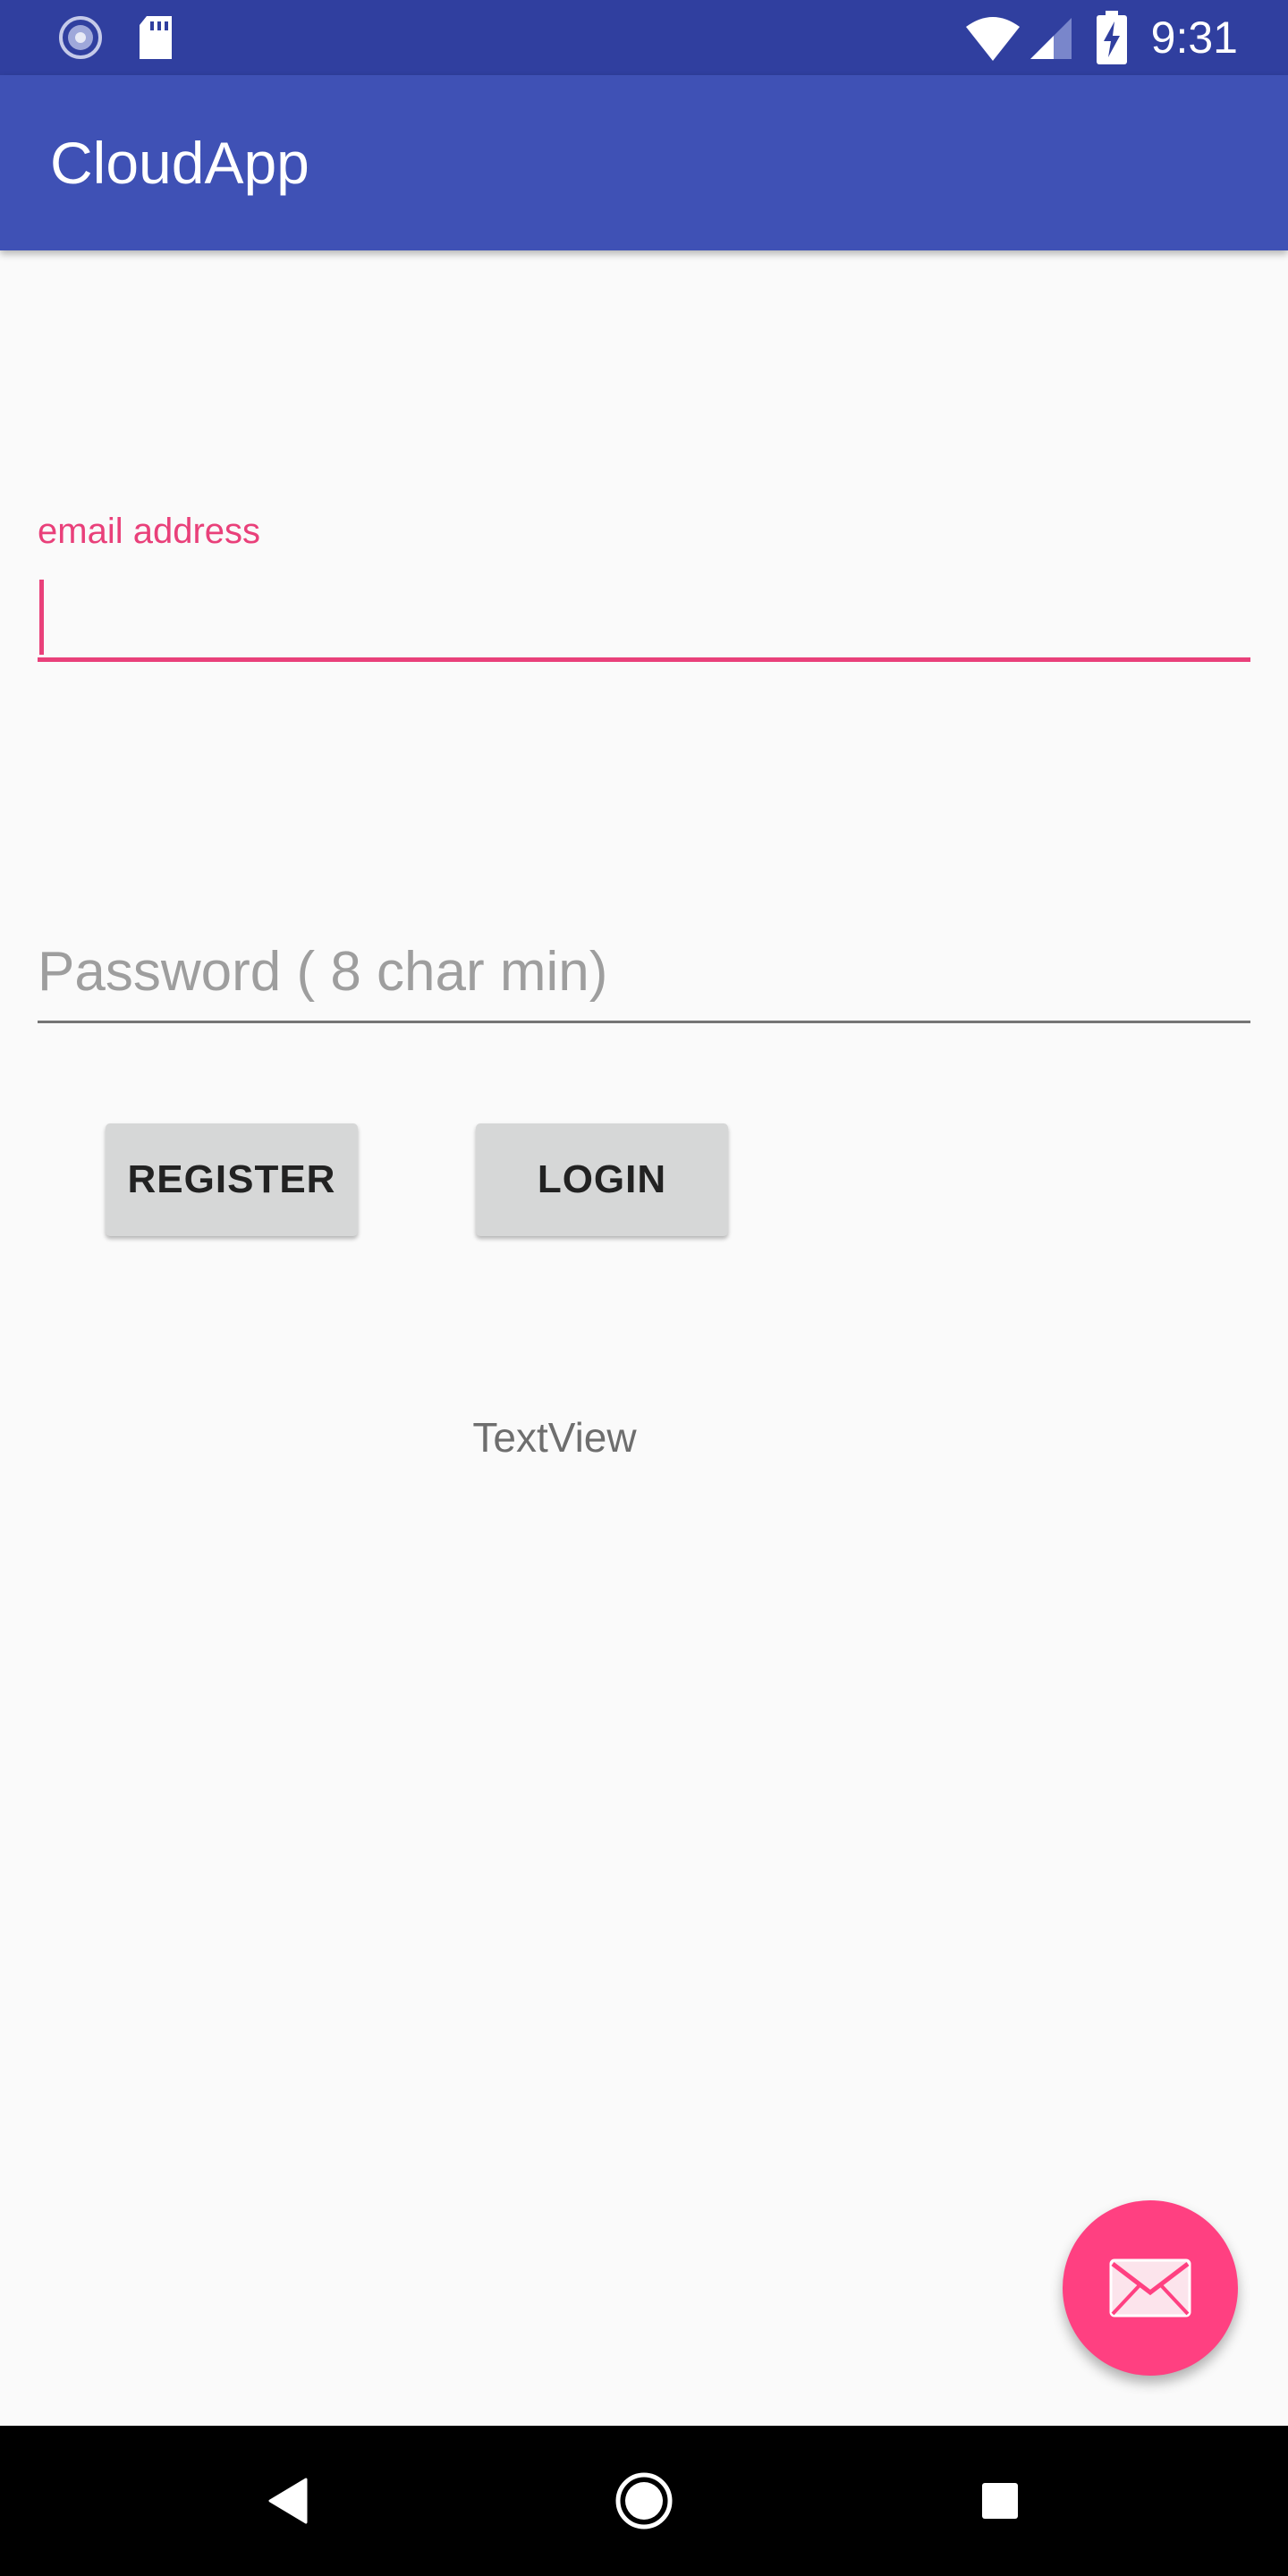  What do you see at coordinates (644, 617) in the screenshot?
I see `email-field` at bounding box center [644, 617].